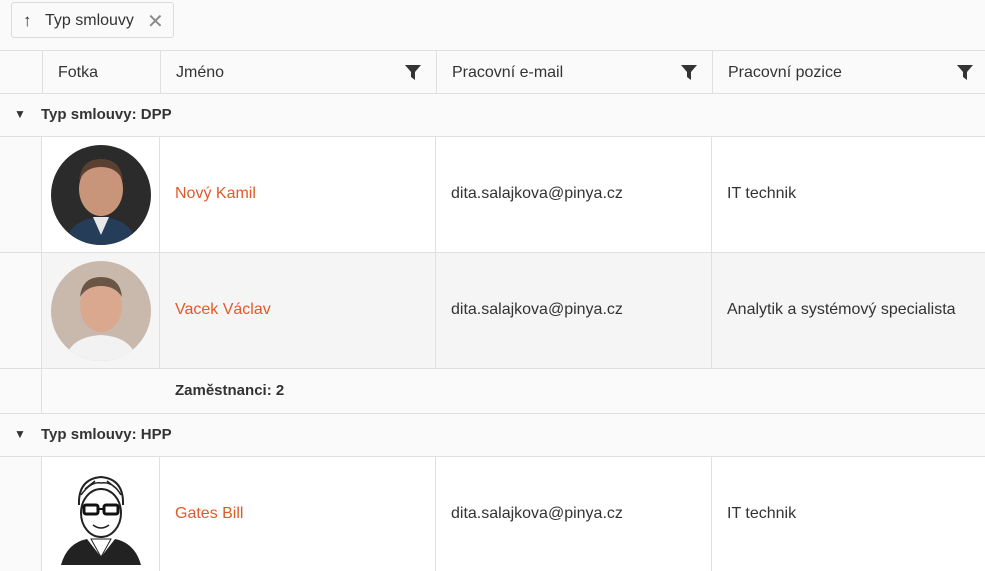 Image resolution: width=985 pixels, height=571 pixels. I want to click on sort-ascending-icon: ↑, so click(27, 21).